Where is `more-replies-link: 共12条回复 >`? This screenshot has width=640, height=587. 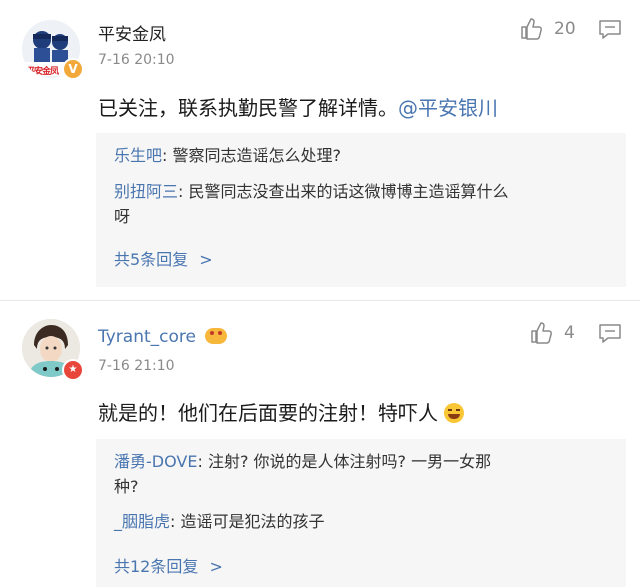 more-replies-link: 共12条回复 > is located at coordinates (168, 565).